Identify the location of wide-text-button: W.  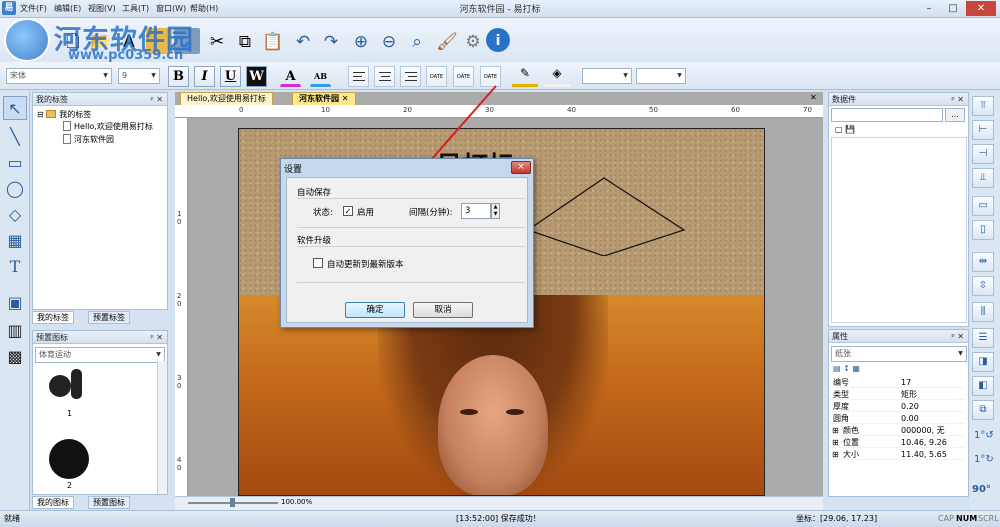
(256, 76).